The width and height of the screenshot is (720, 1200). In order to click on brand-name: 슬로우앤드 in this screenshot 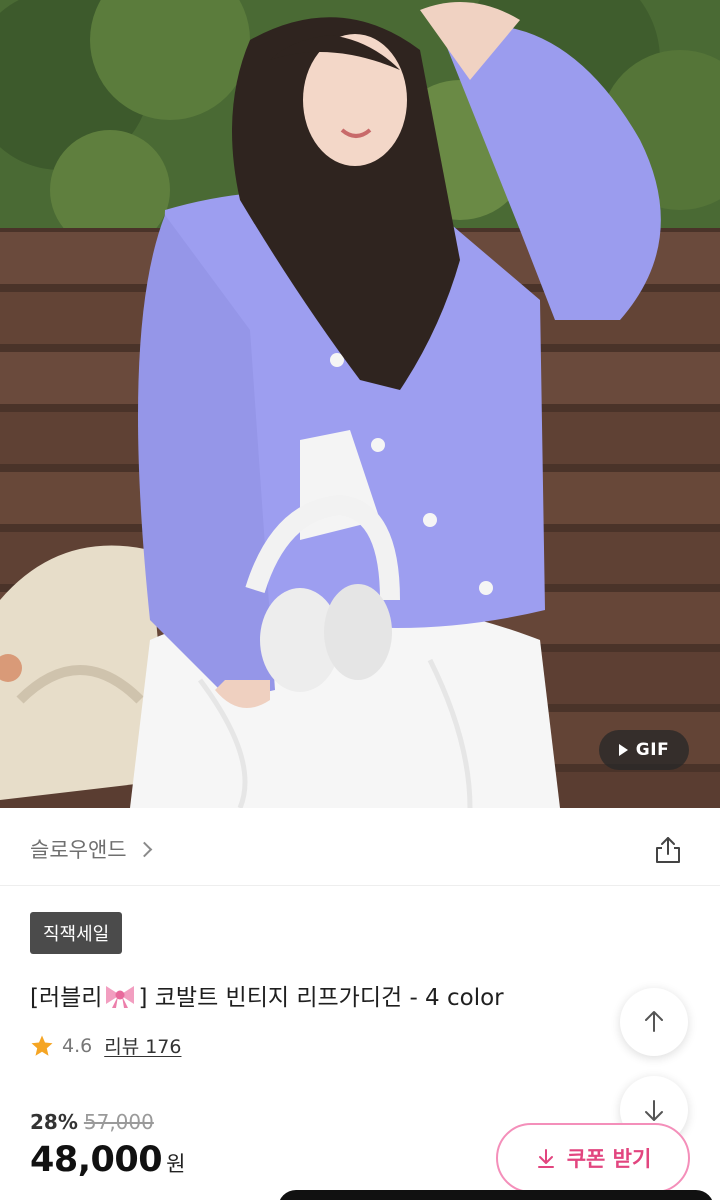, I will do `click(78, 850)`.